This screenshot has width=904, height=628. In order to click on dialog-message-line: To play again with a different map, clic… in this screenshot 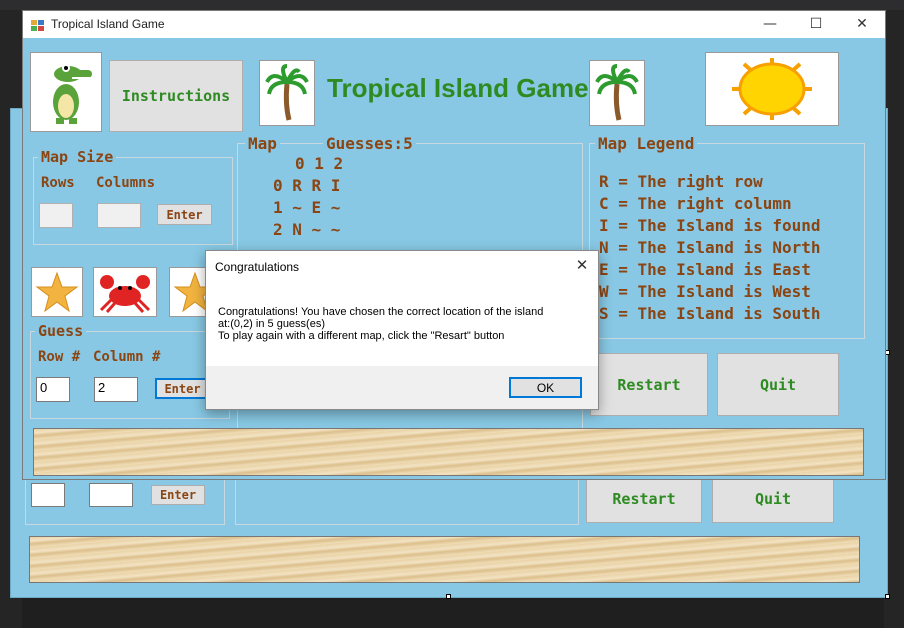, I will do `click(361, 336)`.